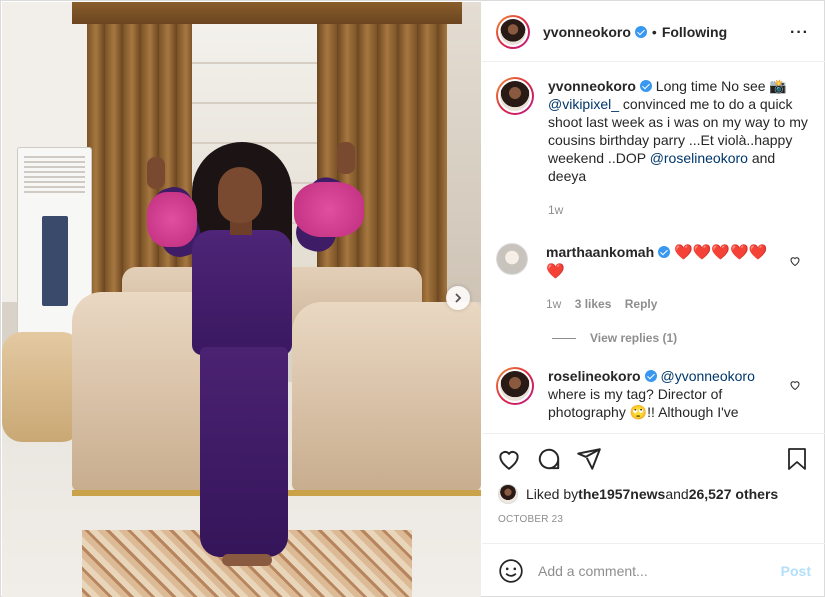 The height and width of the screenshot is (597, 825). Describe the element at coordinates (634, 338) in the screenshot. I see `view-replies-label: View replies (1)` at that location.